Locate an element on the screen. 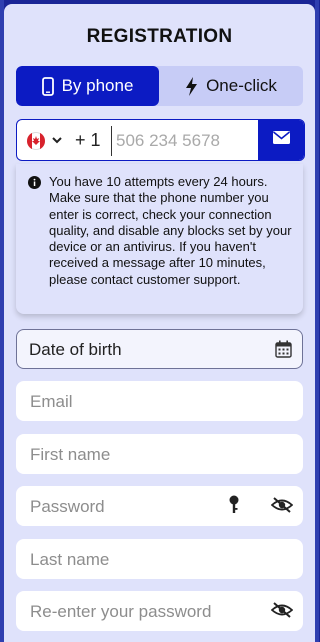  lightning-icon is located at coordinates (191, 86).